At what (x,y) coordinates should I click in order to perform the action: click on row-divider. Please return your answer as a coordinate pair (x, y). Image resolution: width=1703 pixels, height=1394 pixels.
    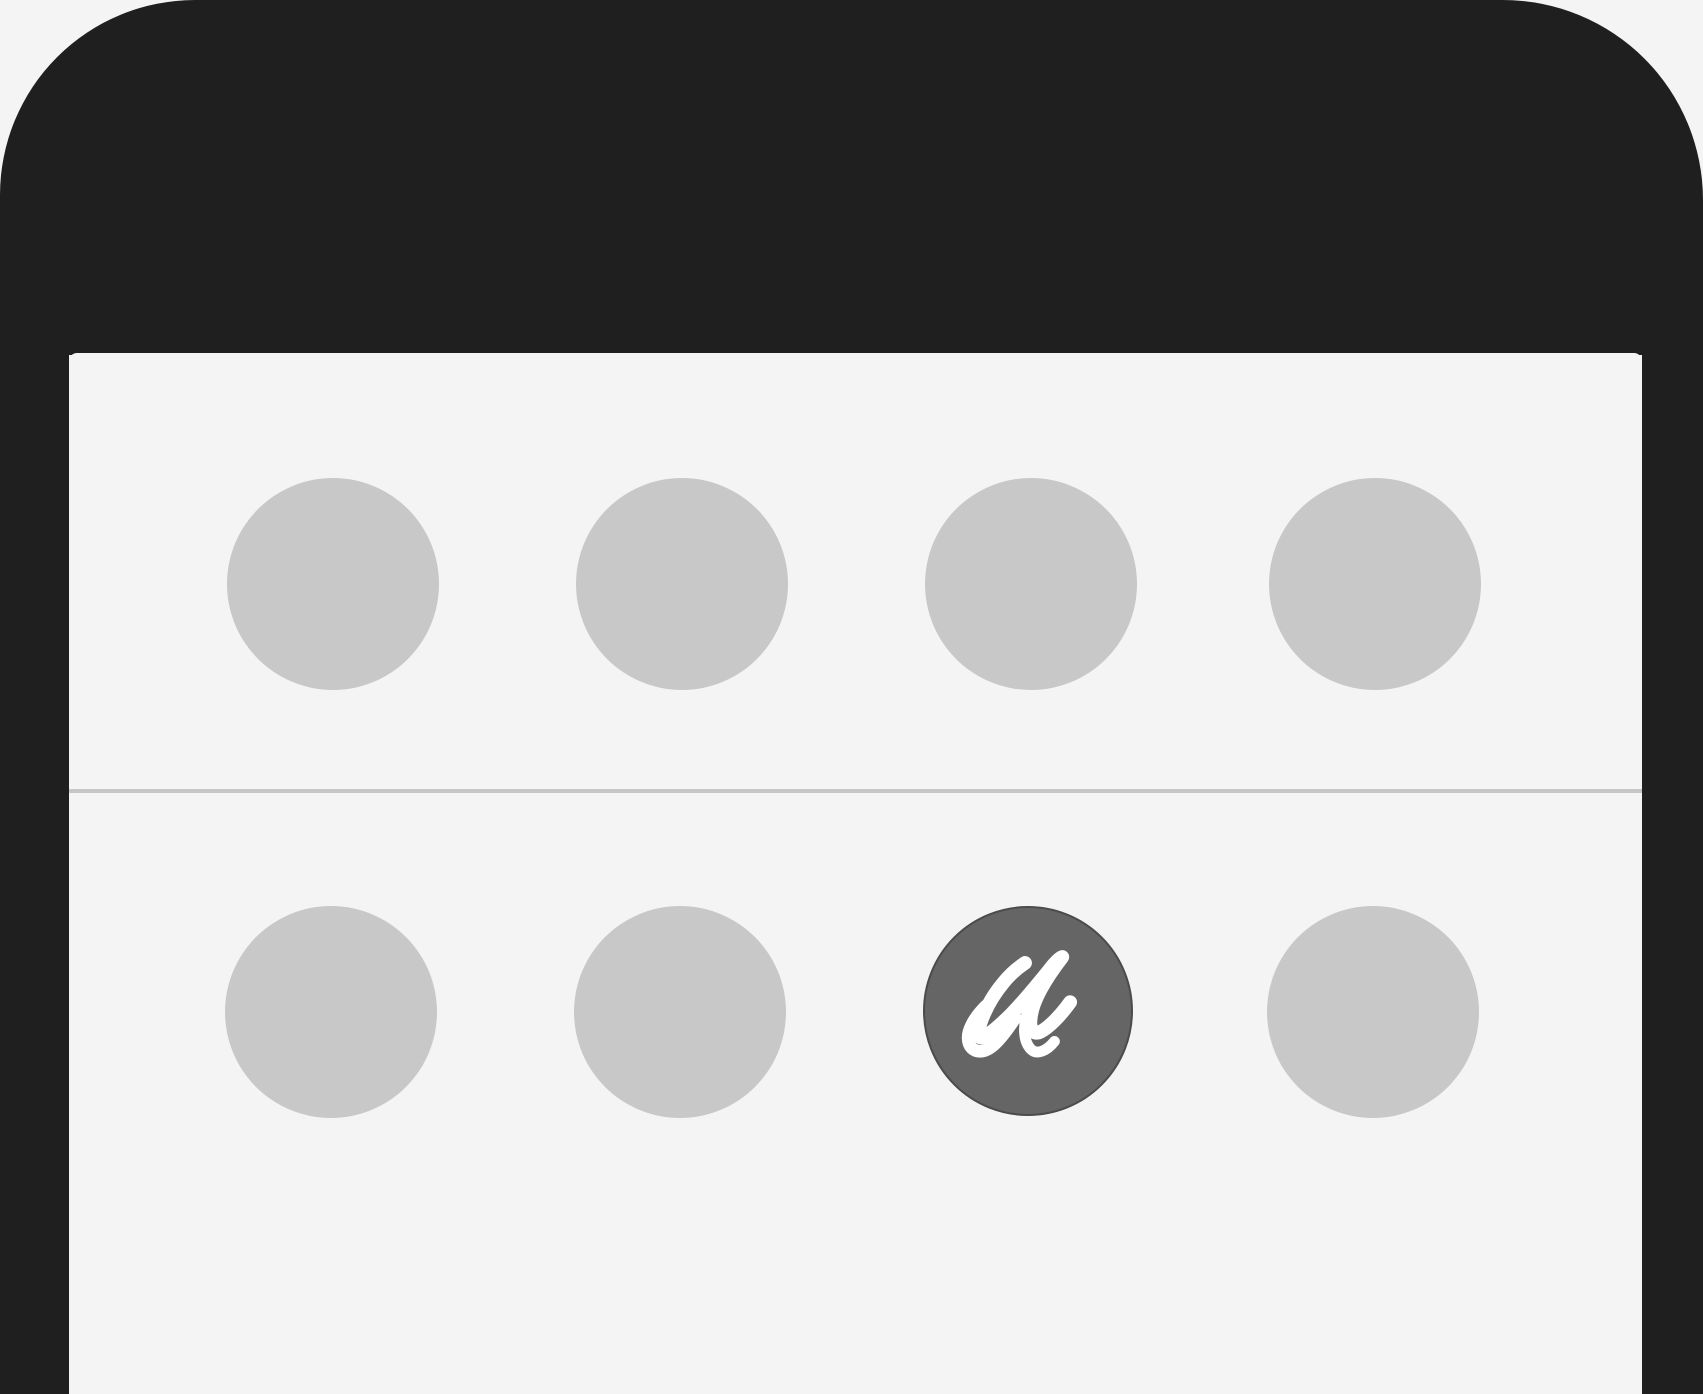
    Looking at the image, I should click on (855, 791).